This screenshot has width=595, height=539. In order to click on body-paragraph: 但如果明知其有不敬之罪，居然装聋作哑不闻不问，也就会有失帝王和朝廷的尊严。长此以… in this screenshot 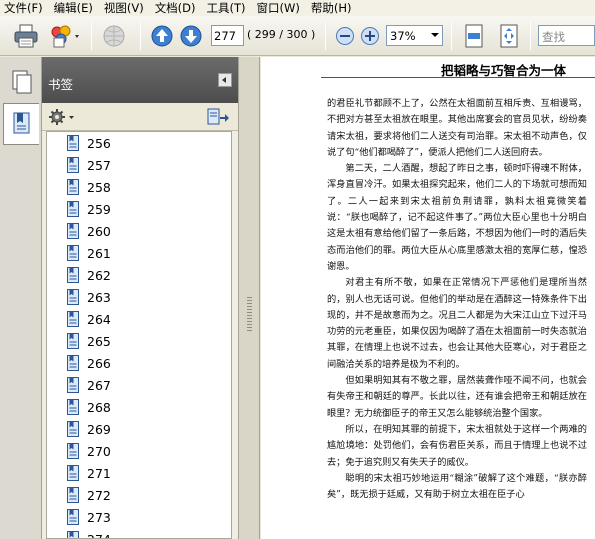, I will do `click(457, 397)`.